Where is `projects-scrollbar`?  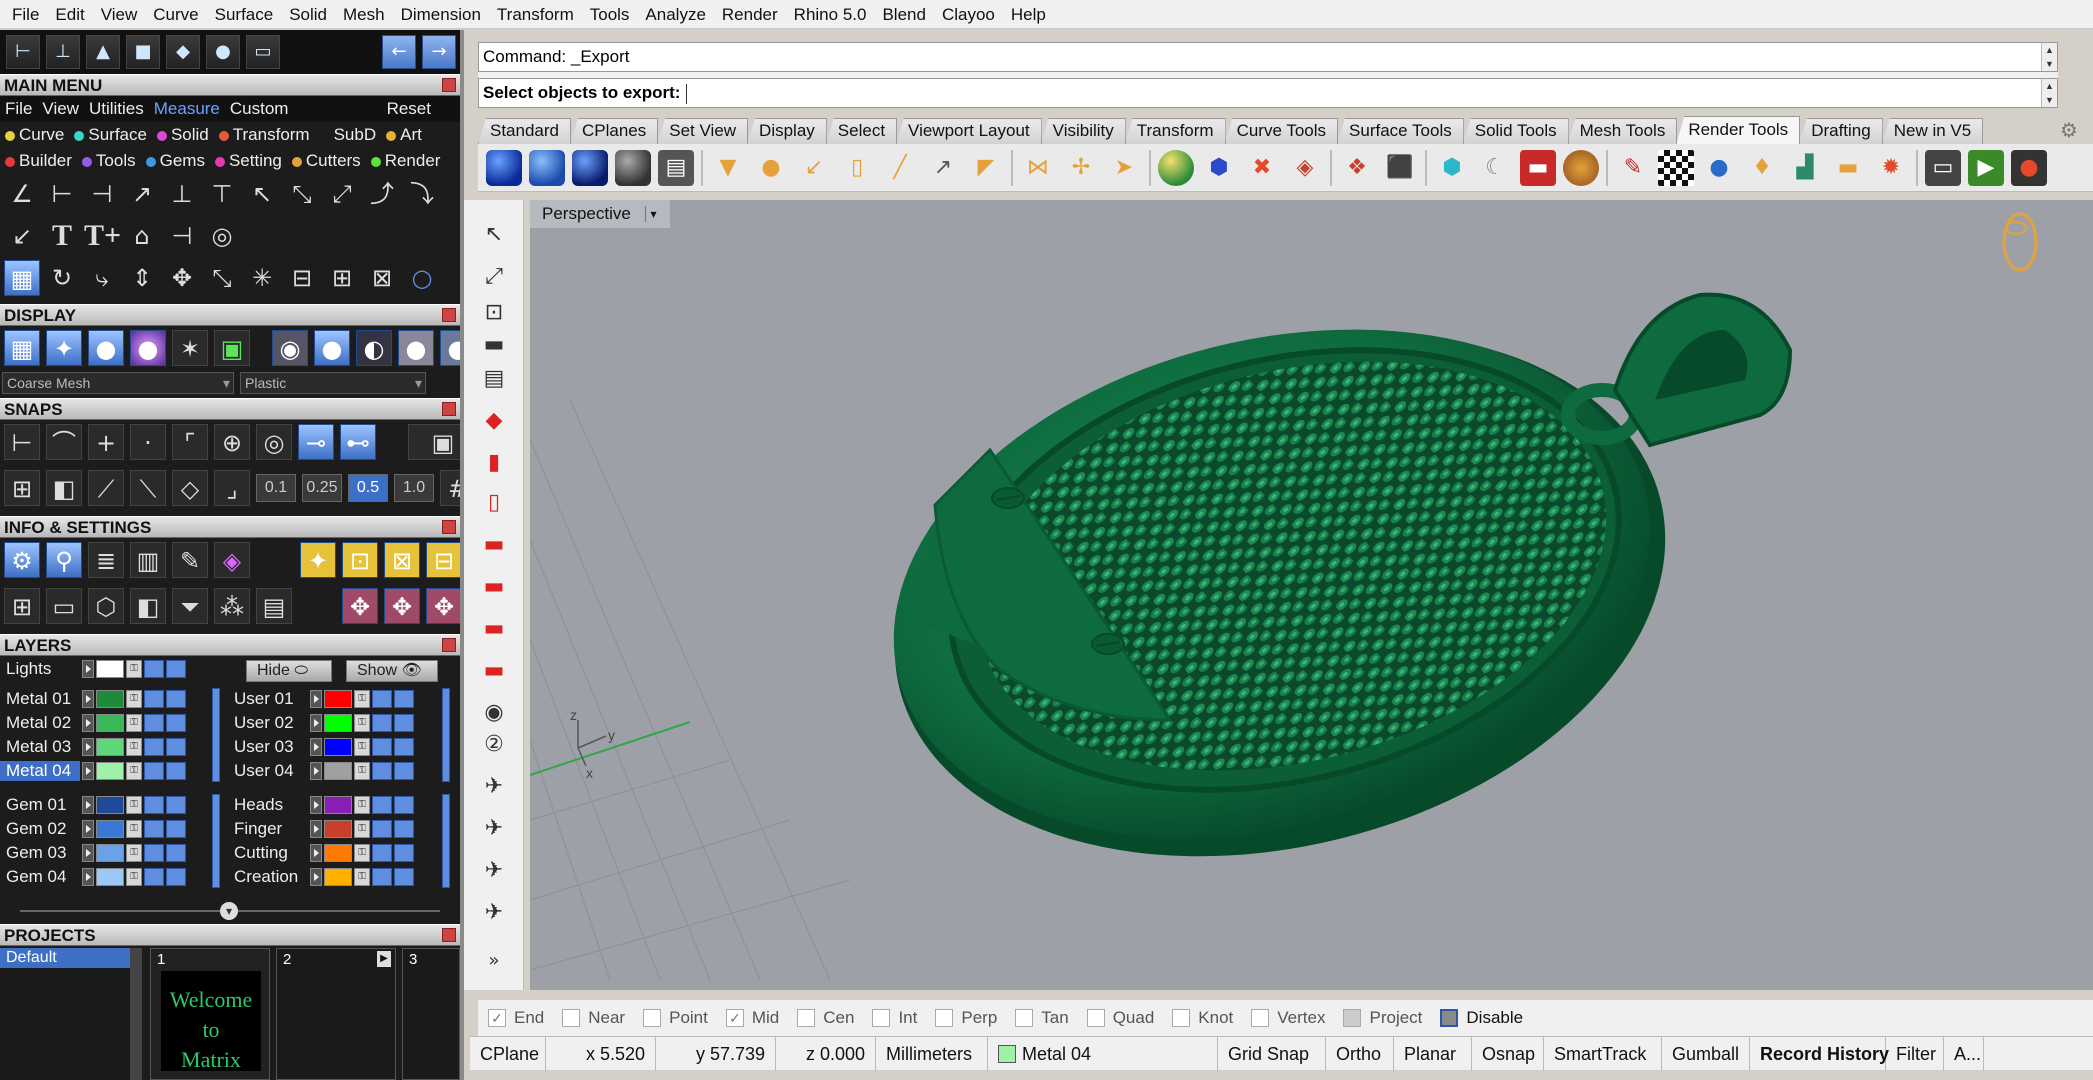 projects-scrollbar is located at coordinates (136, 1014).